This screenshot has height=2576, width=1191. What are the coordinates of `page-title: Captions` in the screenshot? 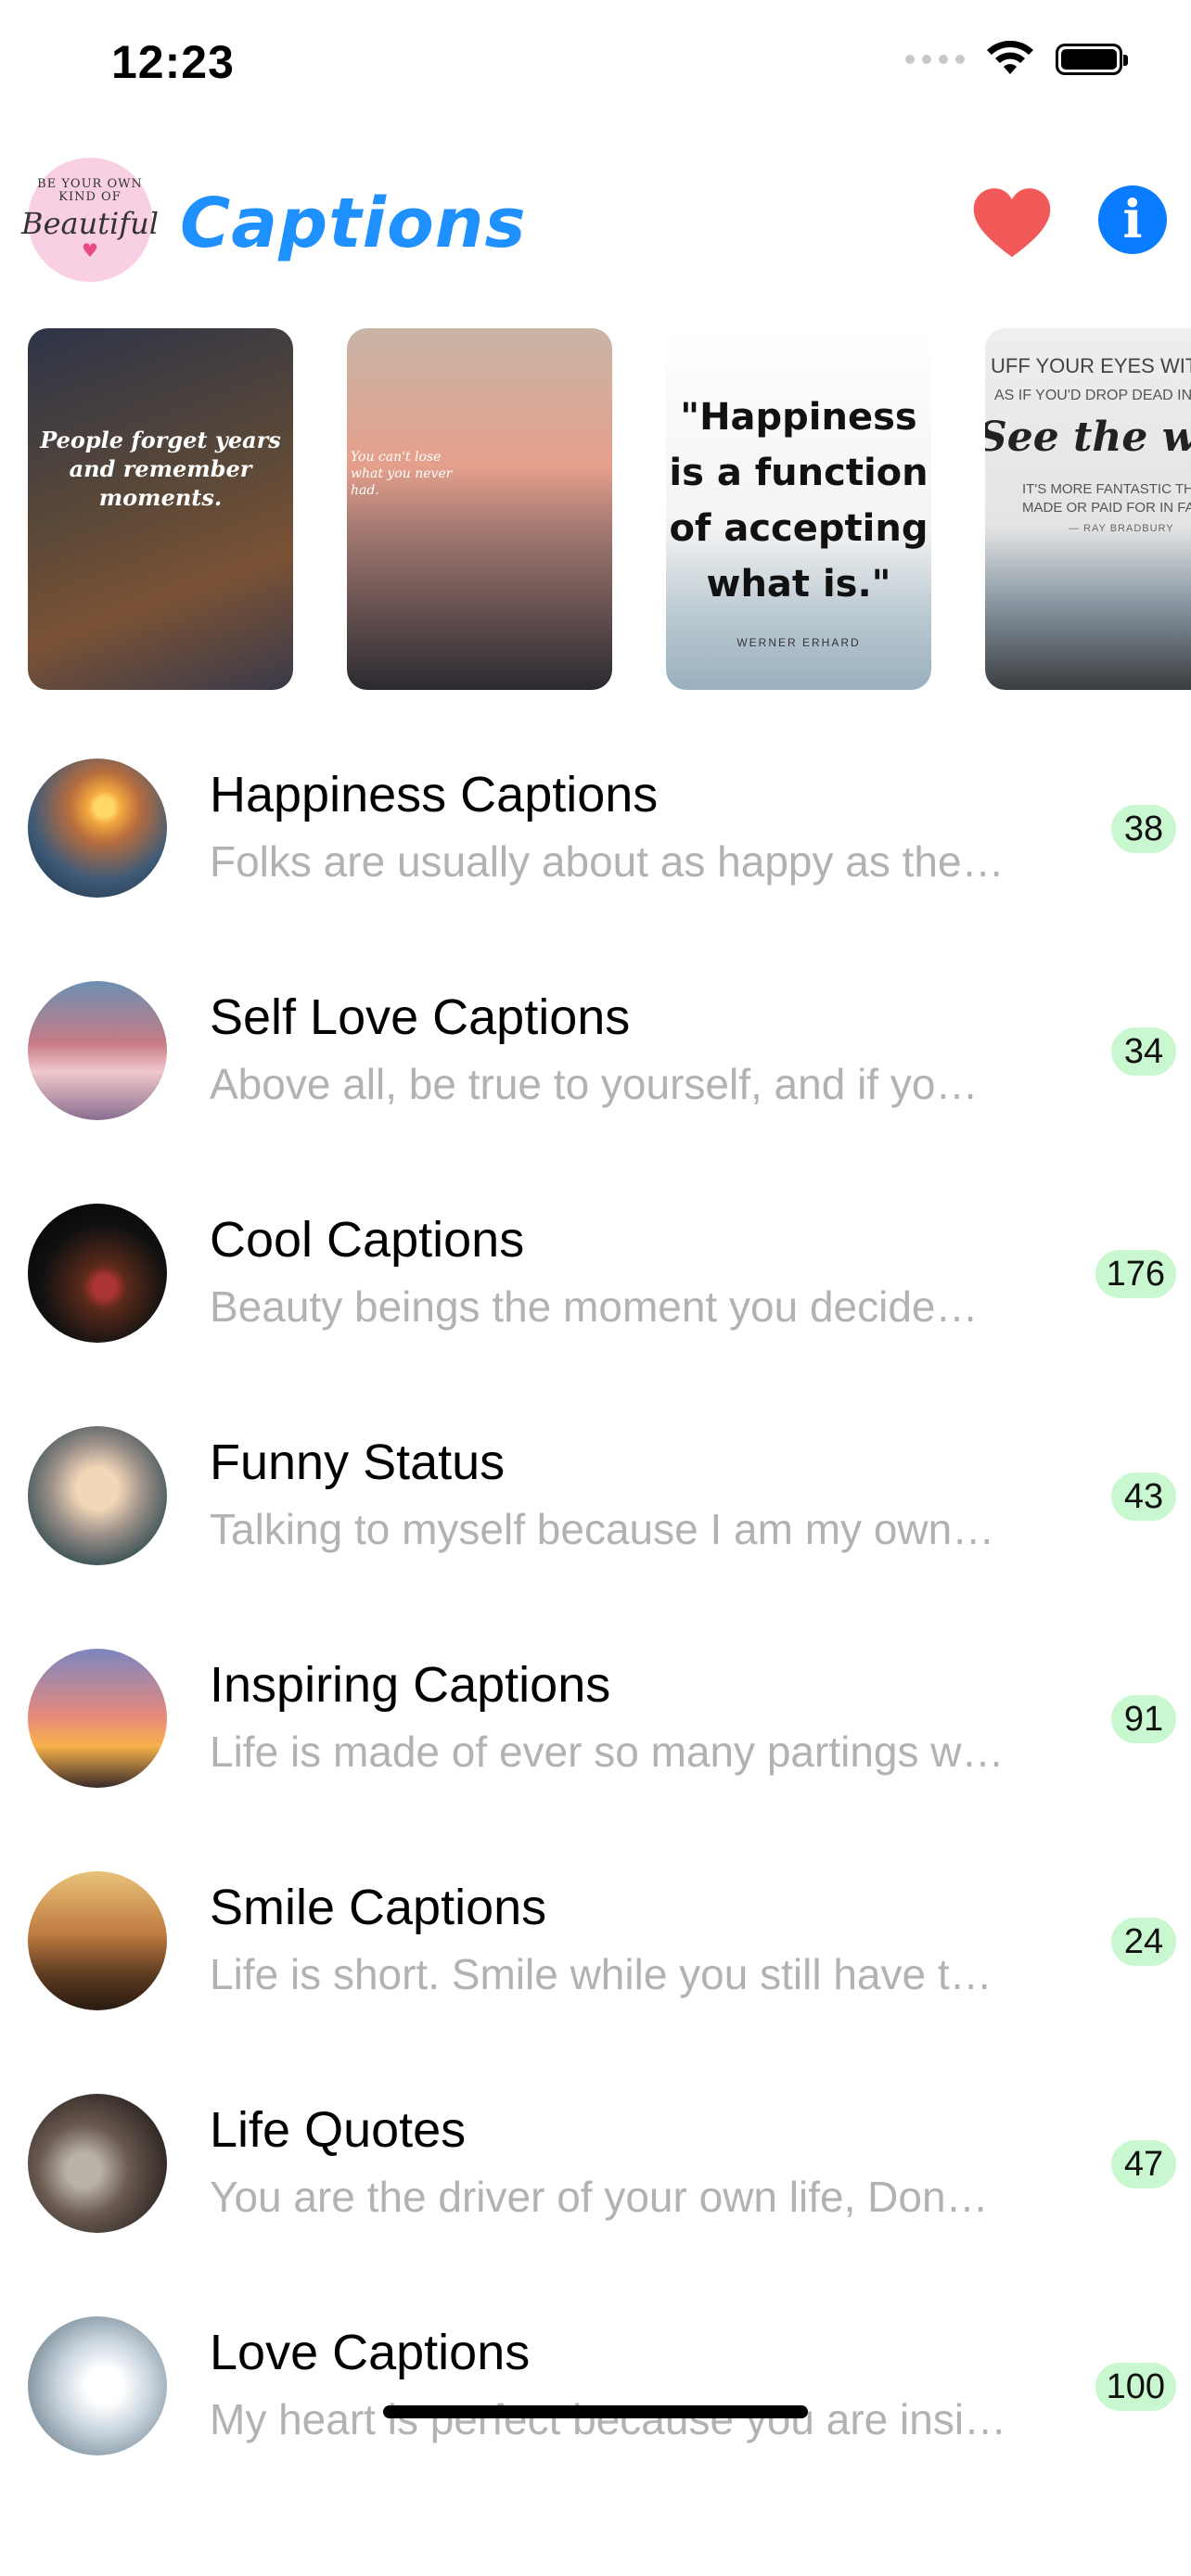 It's located at (353, 223).